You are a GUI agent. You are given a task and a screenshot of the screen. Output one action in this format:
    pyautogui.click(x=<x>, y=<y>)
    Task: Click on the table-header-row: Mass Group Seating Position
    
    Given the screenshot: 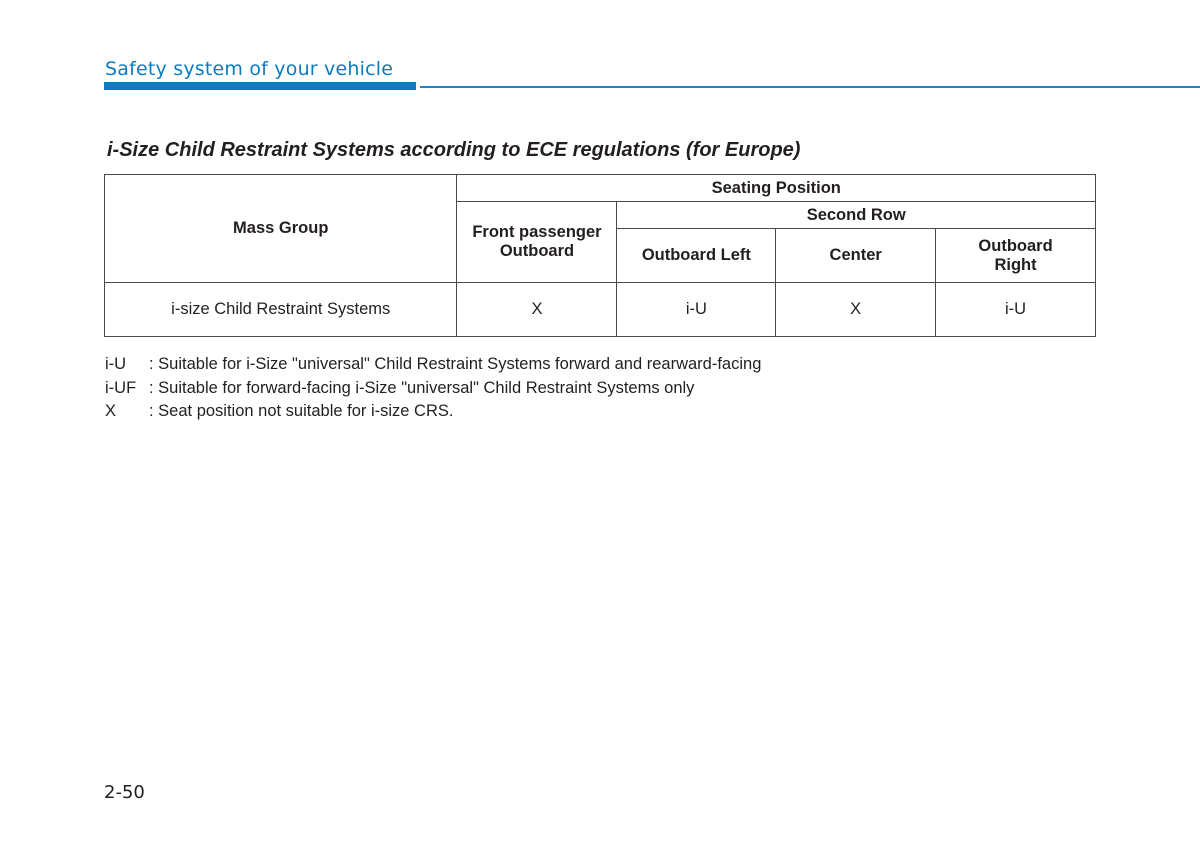 What is the action you would take?
    pyautogui.click(x=599, y=228)
    